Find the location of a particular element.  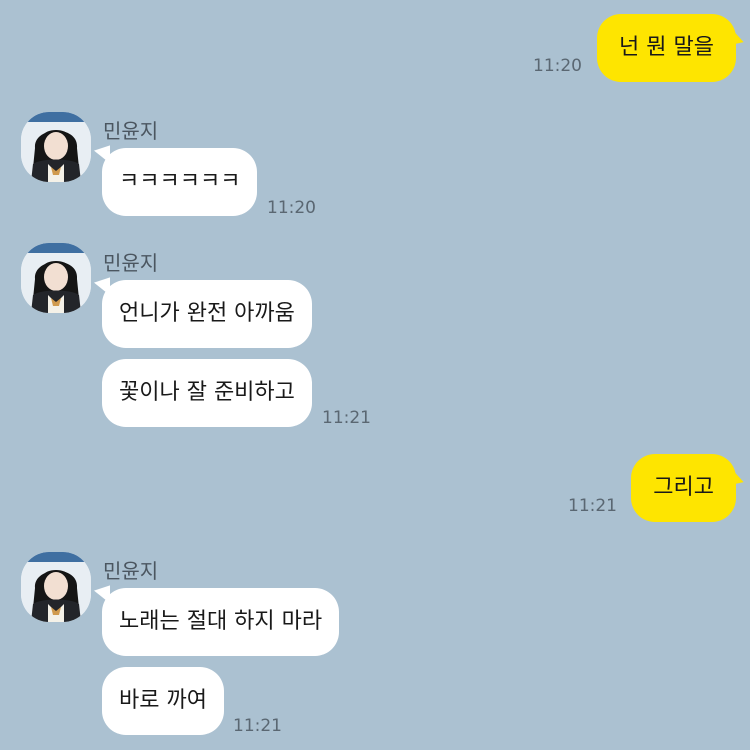

outgoing-message-bubble: 넌 뭔 말을 is located at coordinates (666, 48).